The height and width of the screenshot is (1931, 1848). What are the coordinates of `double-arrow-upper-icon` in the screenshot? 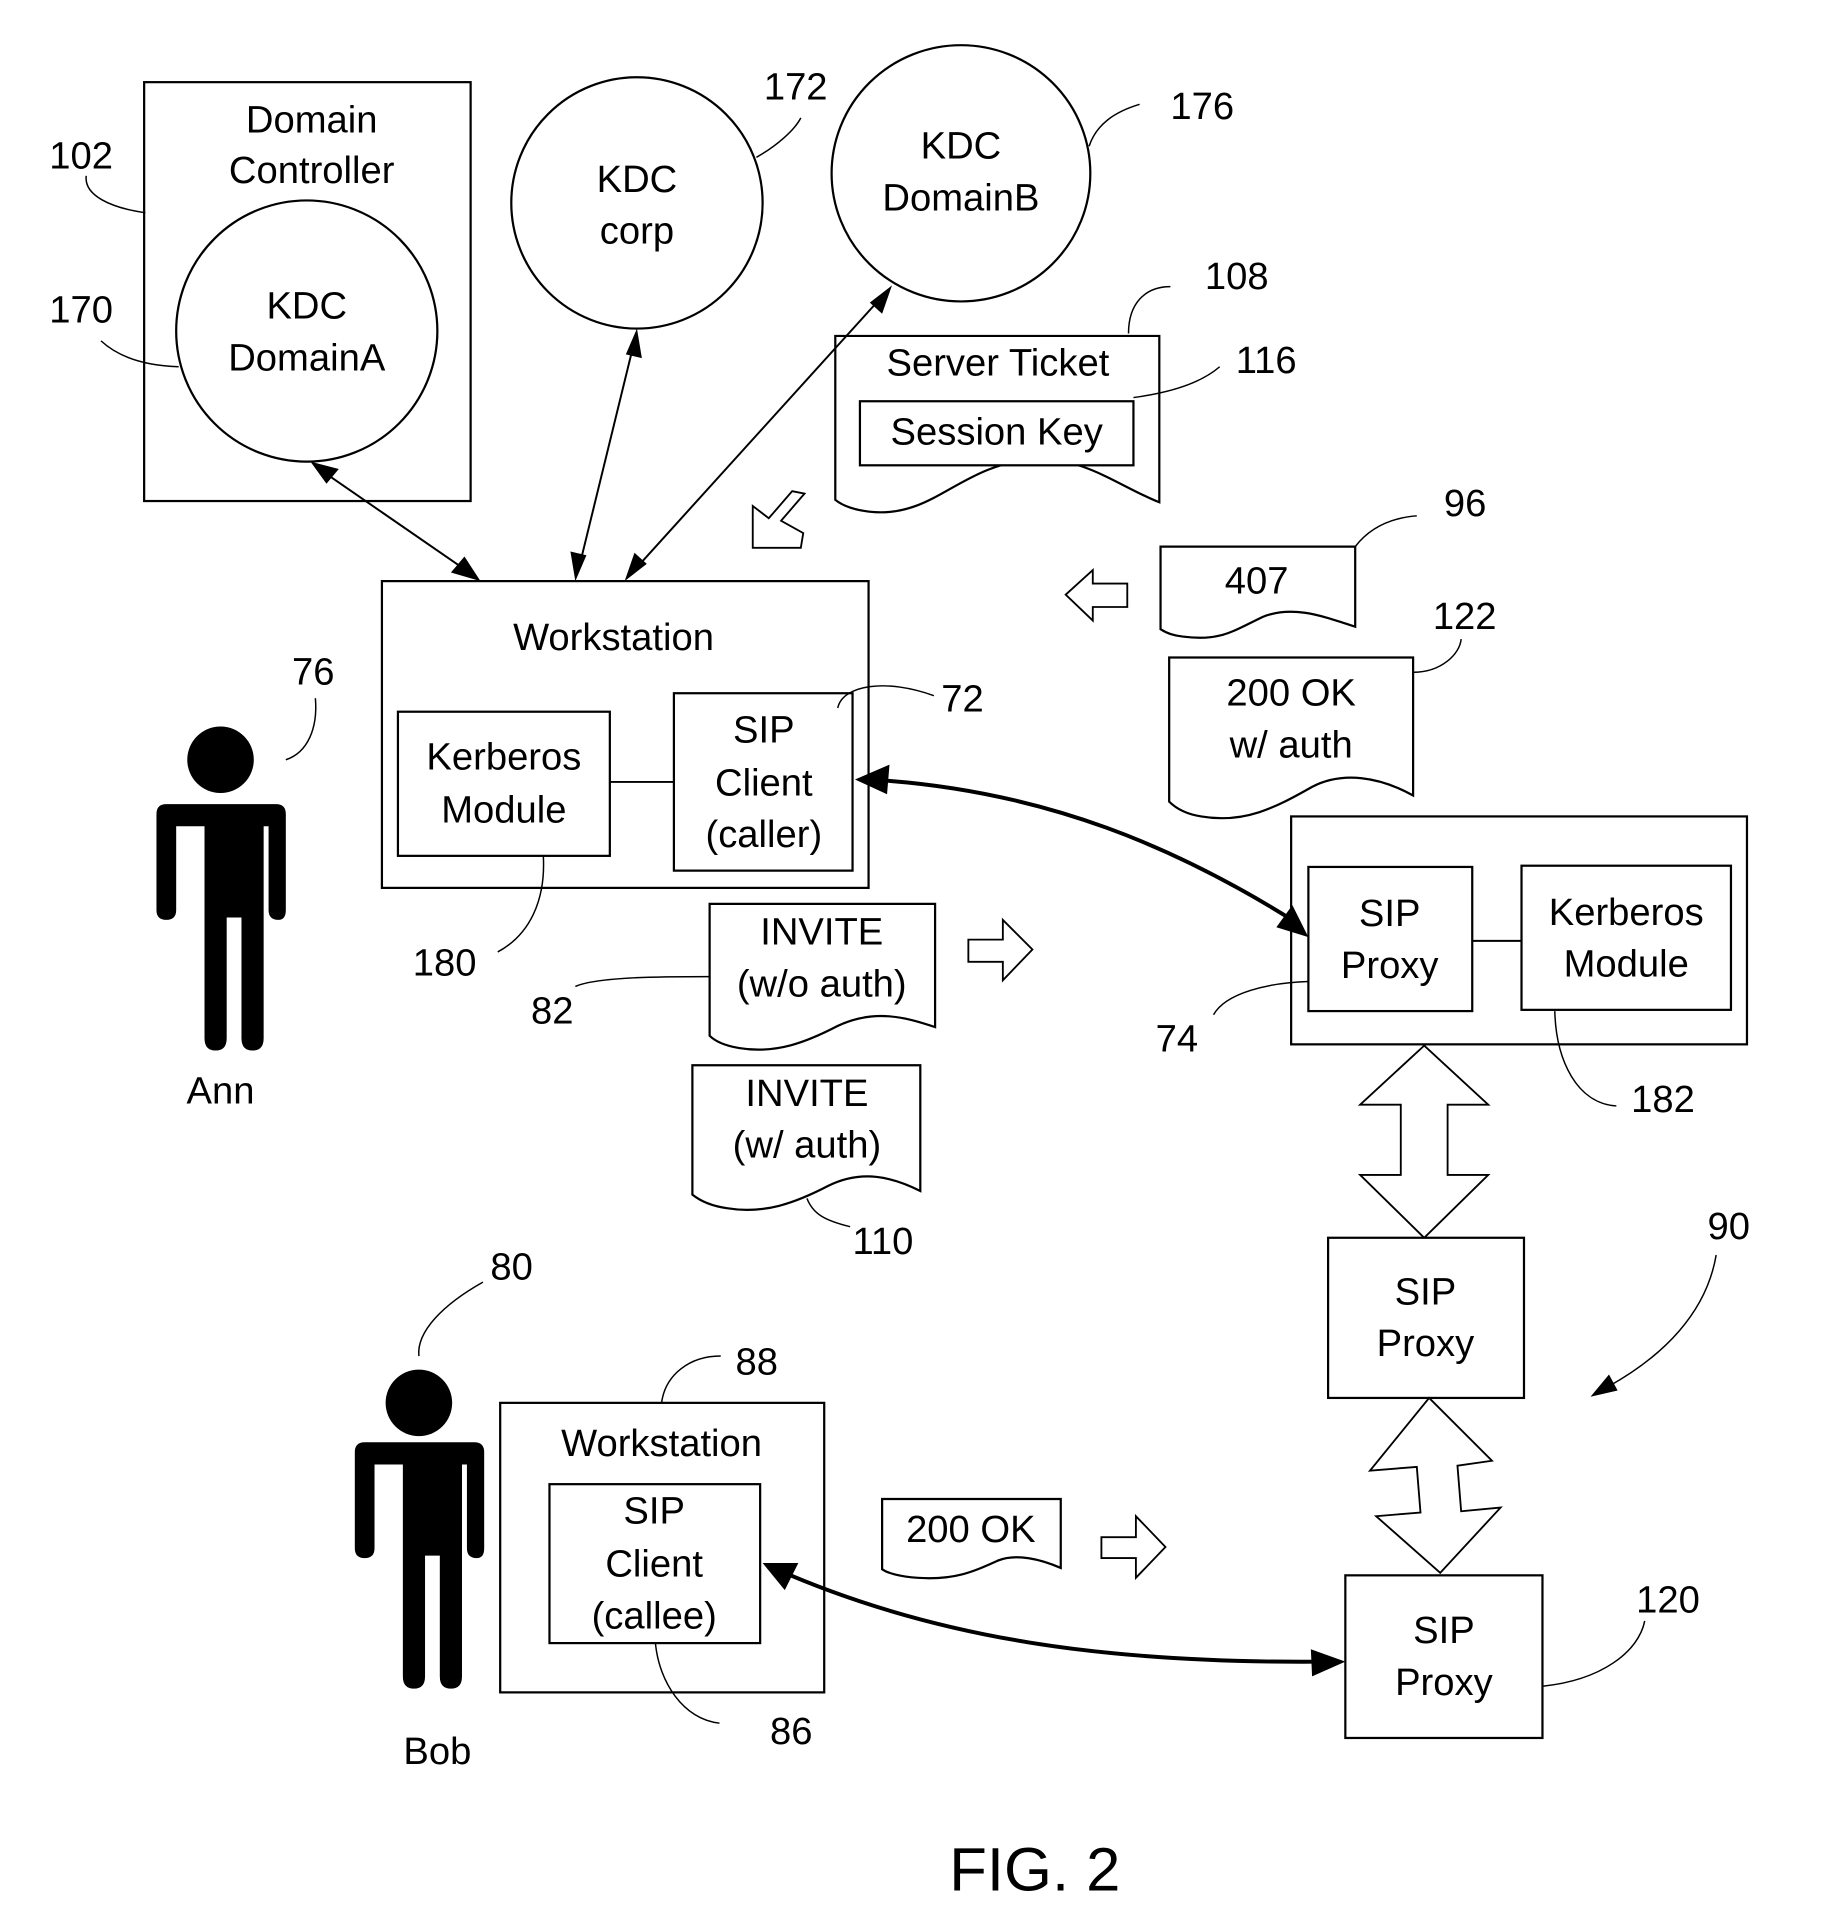 It's located at (1424, 1142).